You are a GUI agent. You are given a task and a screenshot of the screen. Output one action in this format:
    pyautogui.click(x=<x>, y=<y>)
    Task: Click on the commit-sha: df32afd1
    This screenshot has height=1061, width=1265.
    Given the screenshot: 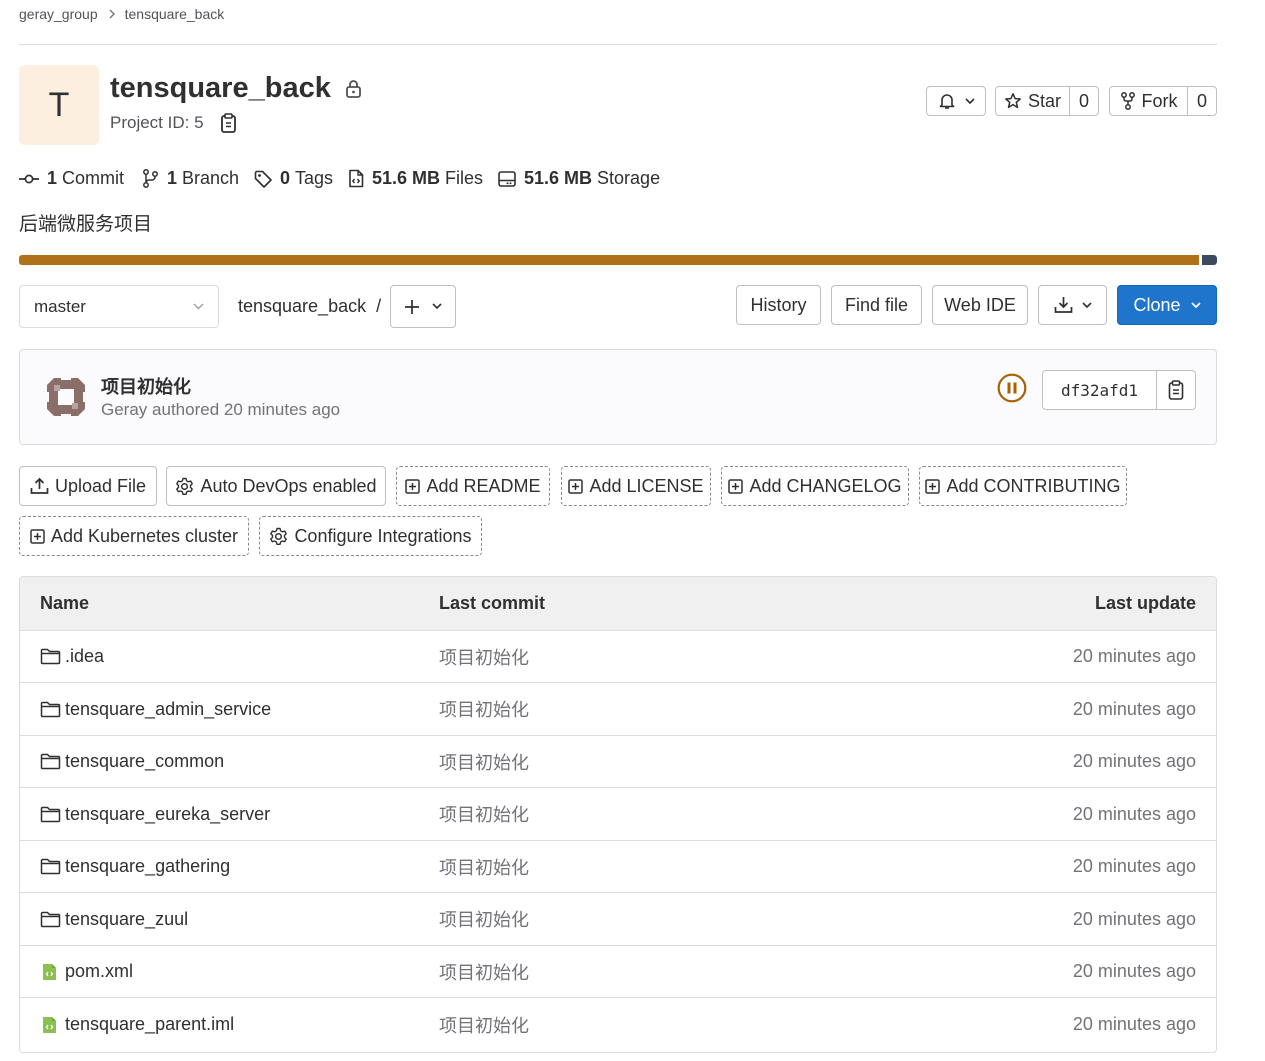 What is the action you would take?
    pyautogui.click(x=1100, y=390)
    